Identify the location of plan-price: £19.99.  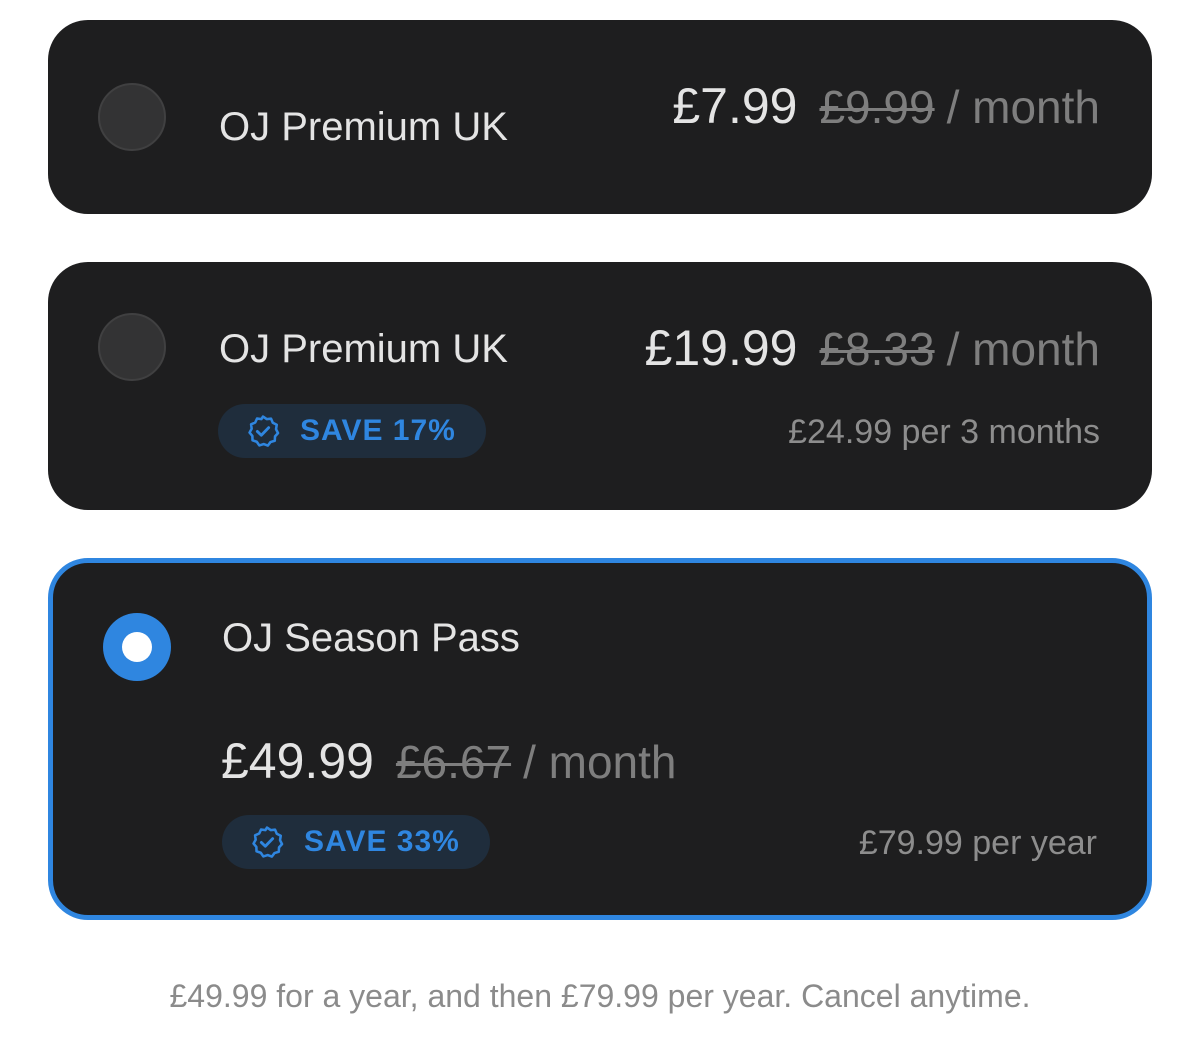
(721, 348).